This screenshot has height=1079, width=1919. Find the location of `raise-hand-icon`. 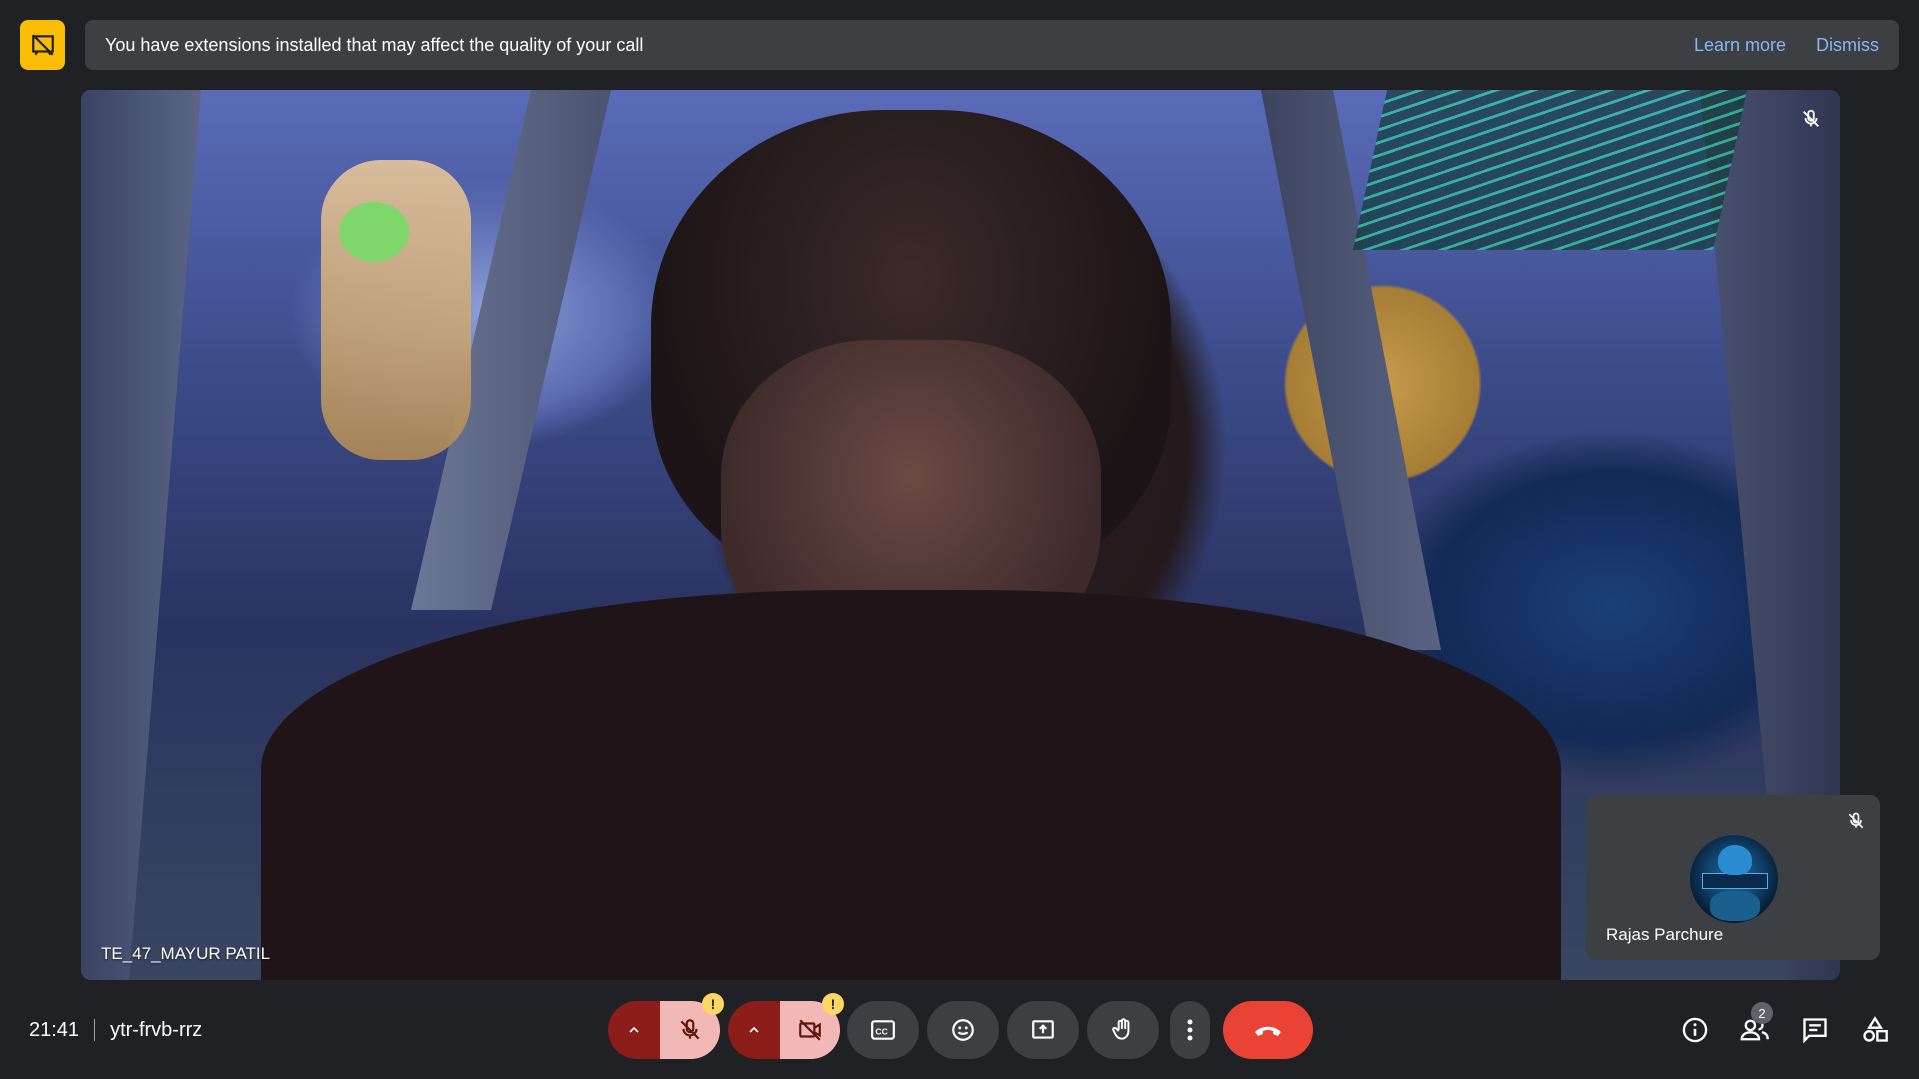

raise-hand-icon is located at coordinates (1121, 1029).